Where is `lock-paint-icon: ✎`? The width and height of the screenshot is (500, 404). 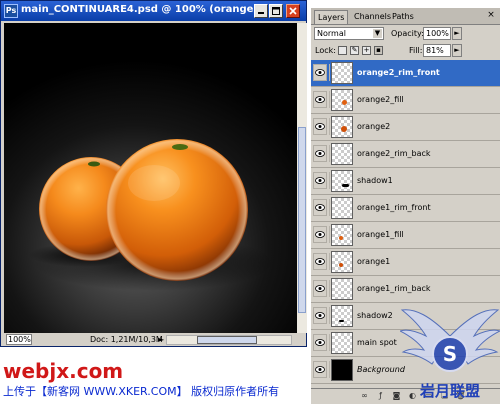
lock-paint-icon: ✎ is located at coordinates (354, 50).